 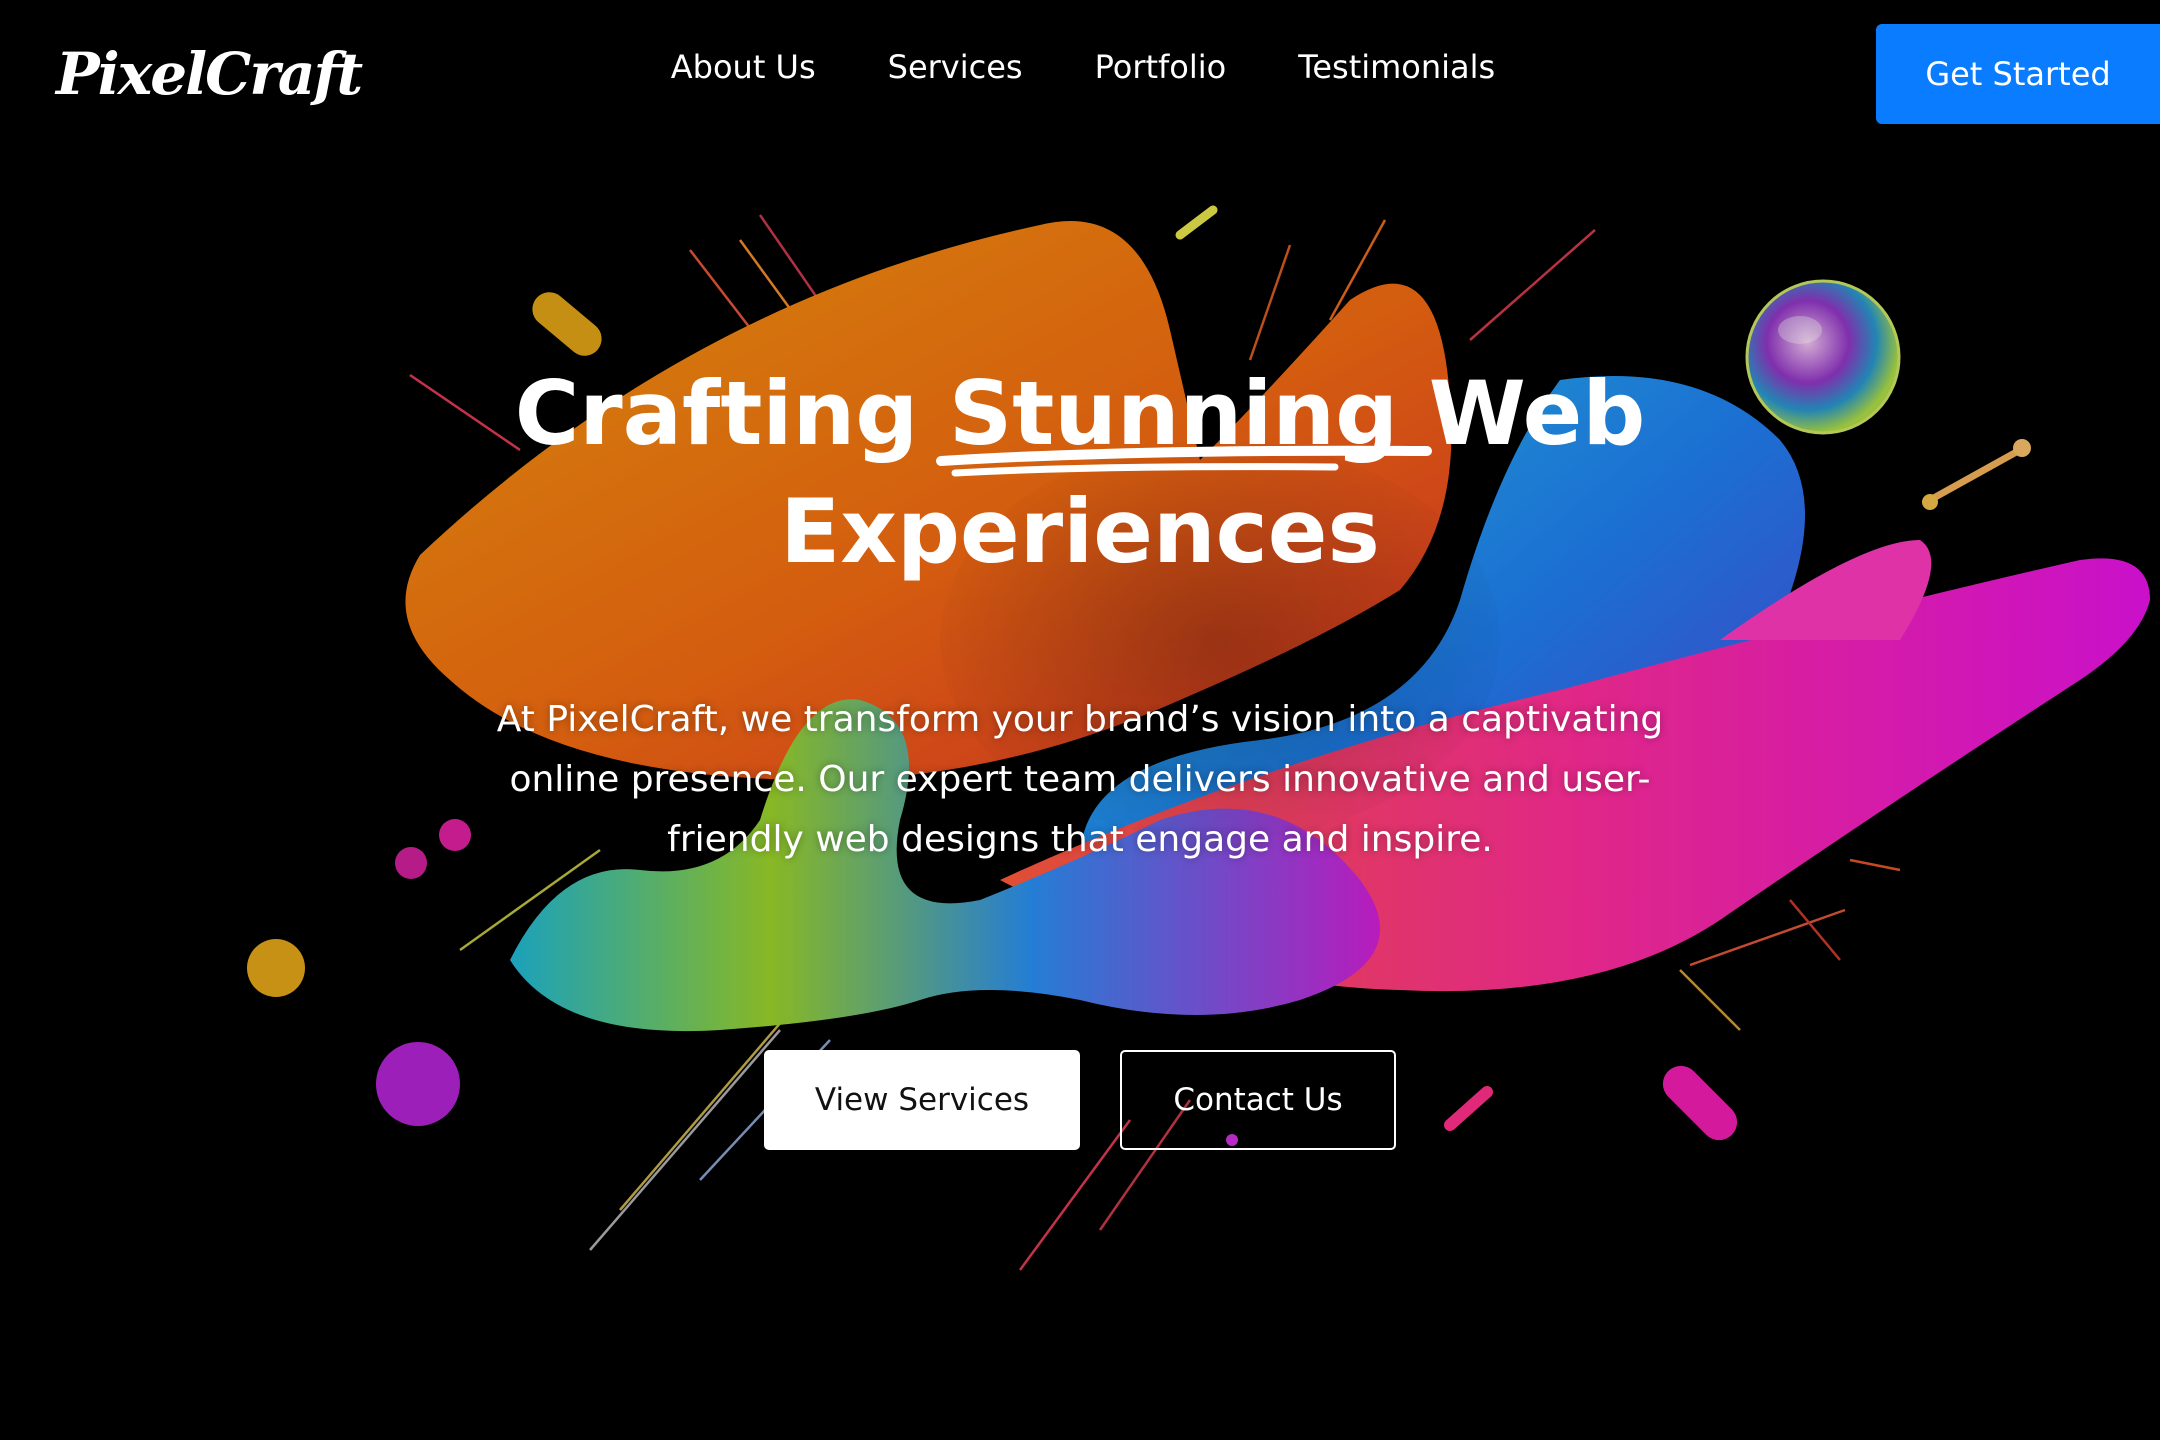 I want to click on main-nav: About Us Services Portfolio Testimonials, so click(x=1080, y=67).